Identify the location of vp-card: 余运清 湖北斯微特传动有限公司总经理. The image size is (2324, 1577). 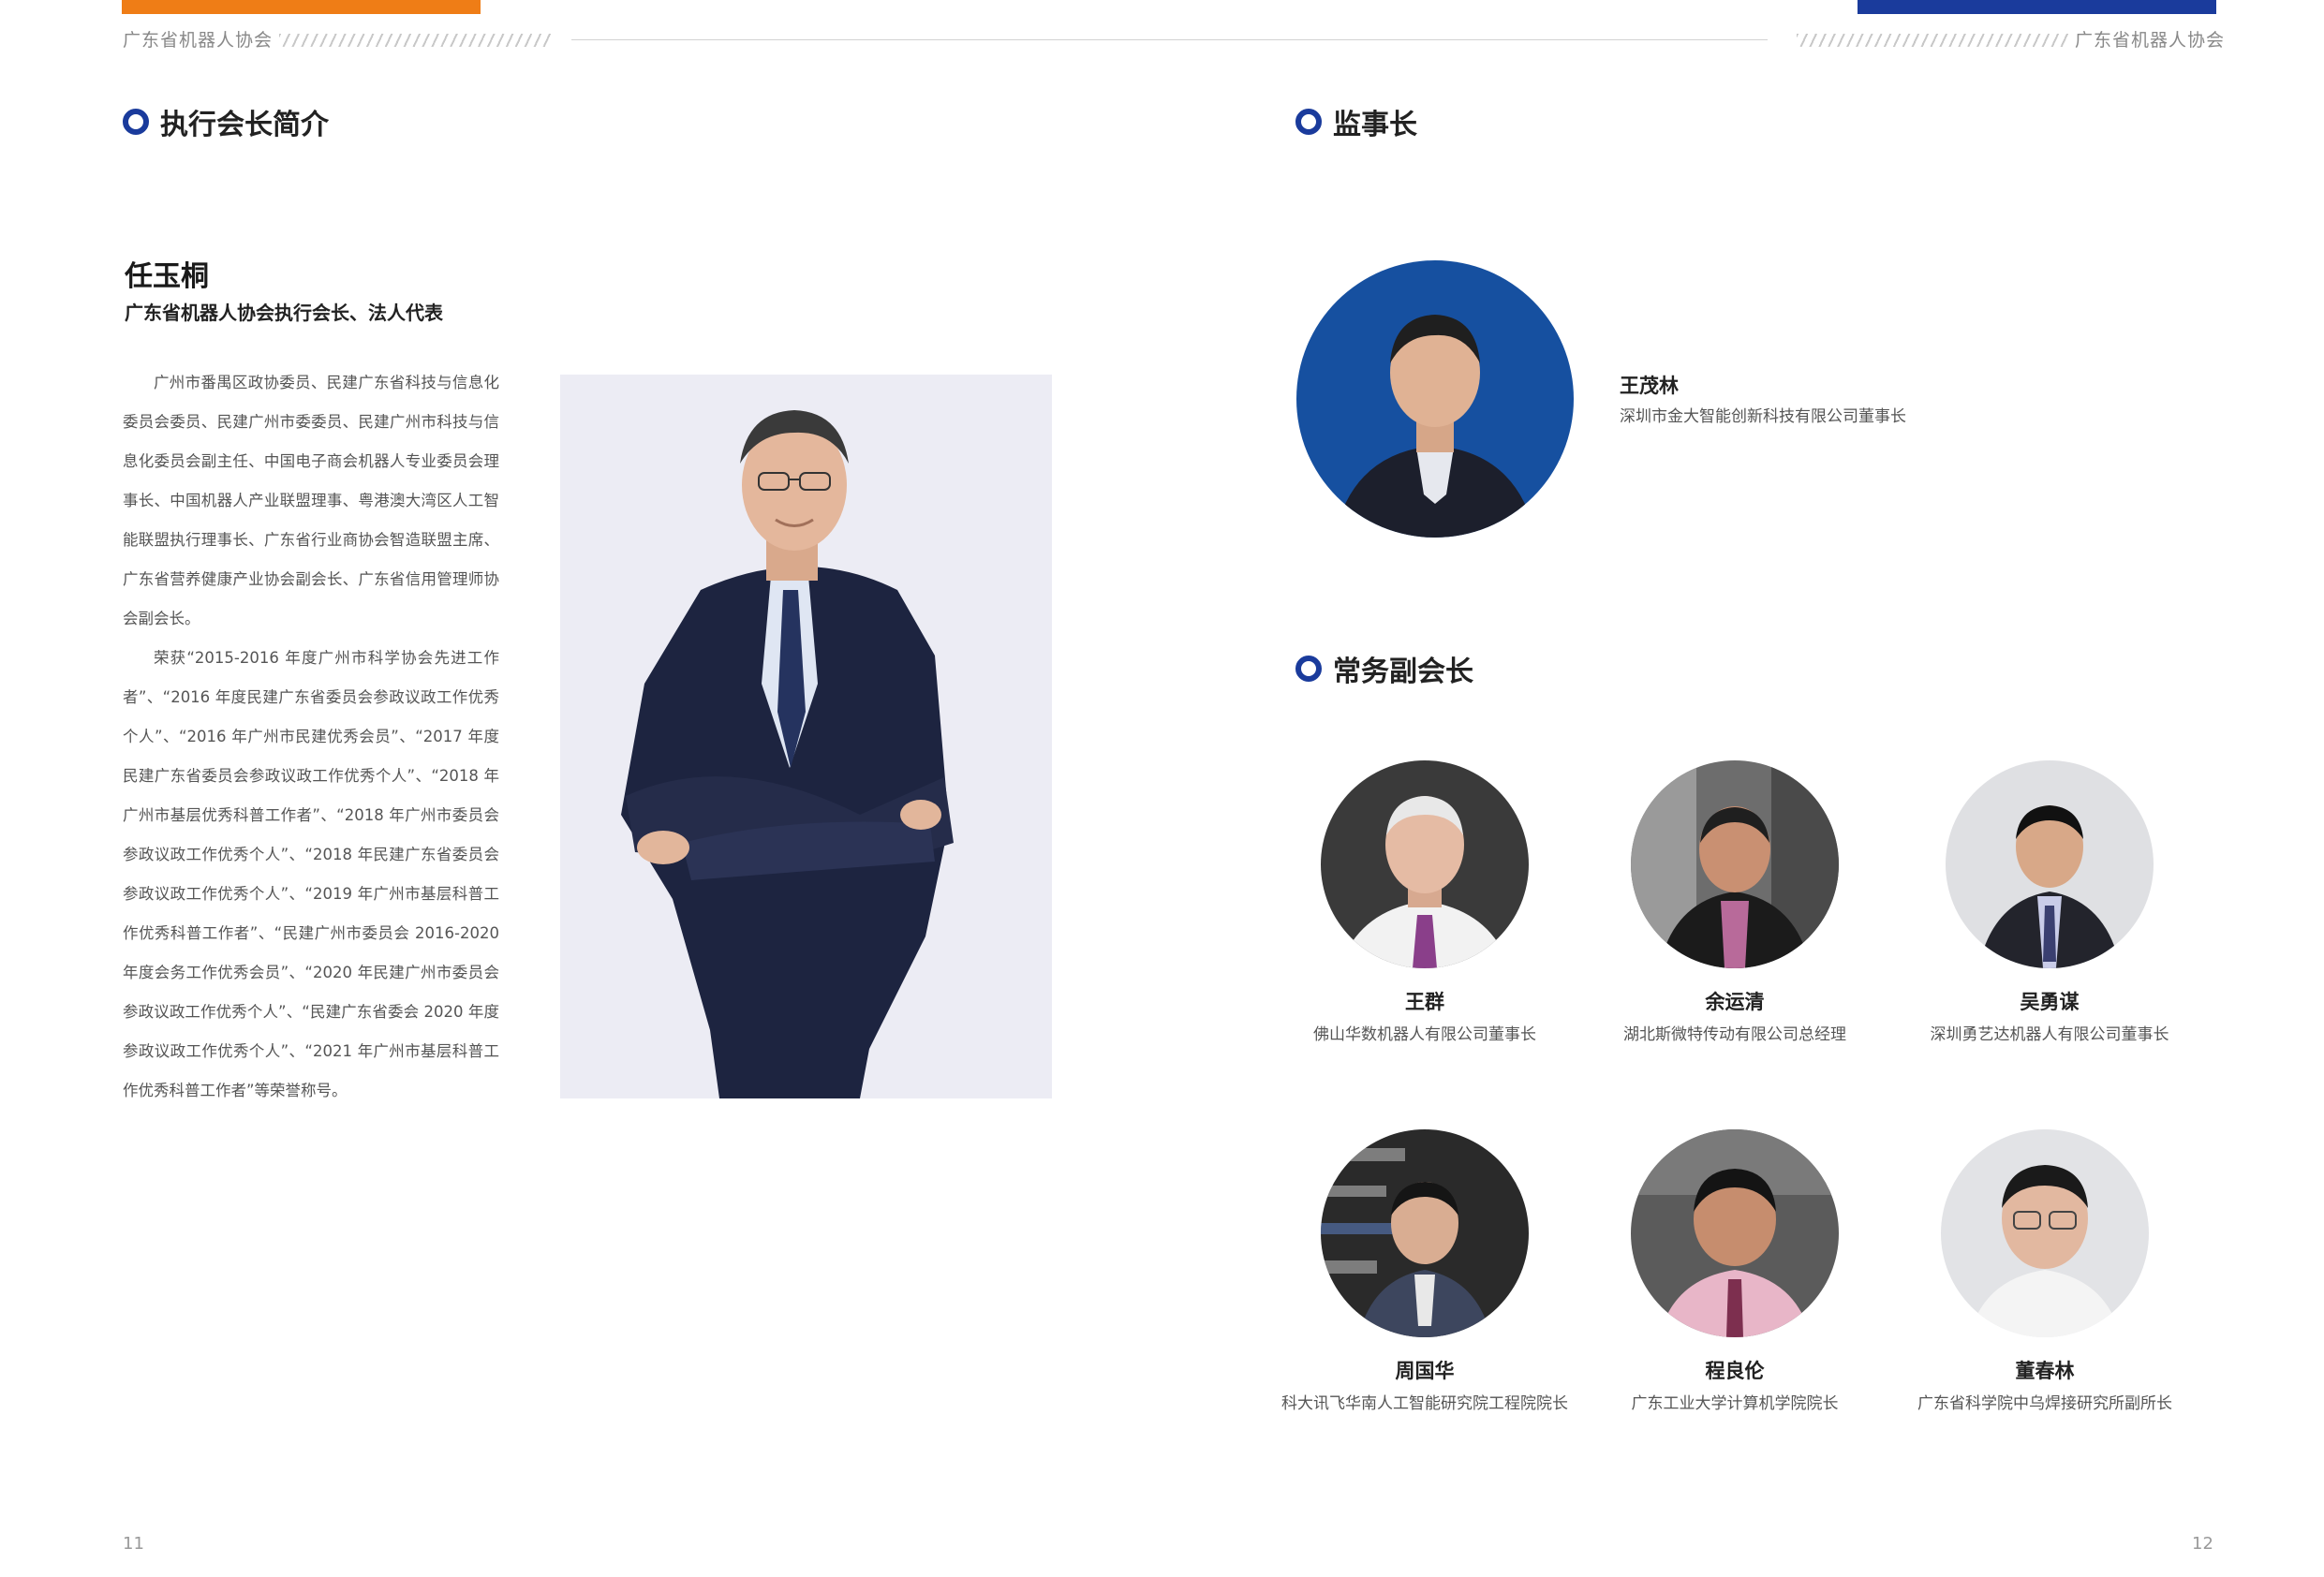
(1735, 902).